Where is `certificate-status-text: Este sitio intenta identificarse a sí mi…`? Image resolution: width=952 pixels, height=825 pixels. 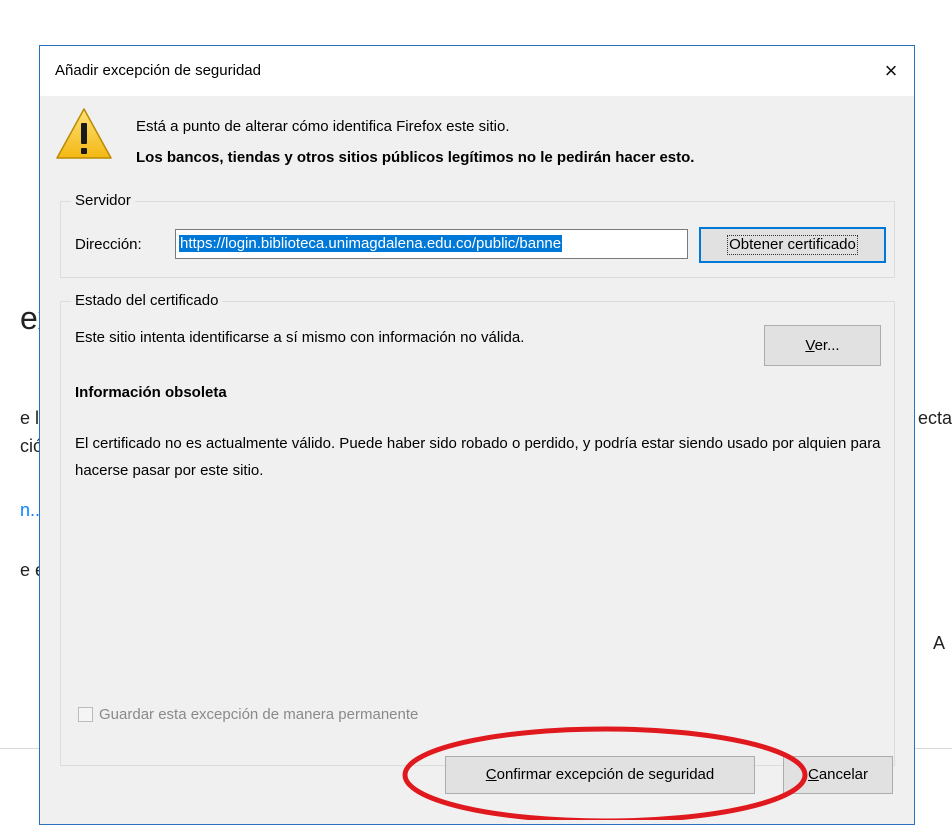
certificate-status-text: Este sitio intenta identificarse a sí mi… is located at coordinates (300, 337).